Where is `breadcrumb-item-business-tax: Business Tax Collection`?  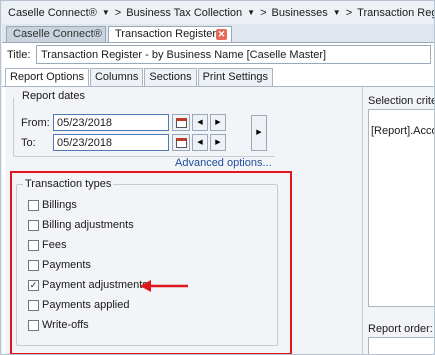 breadcrumb-item-business-tax: Business Tax Collection is located at coordinates (184, 13).